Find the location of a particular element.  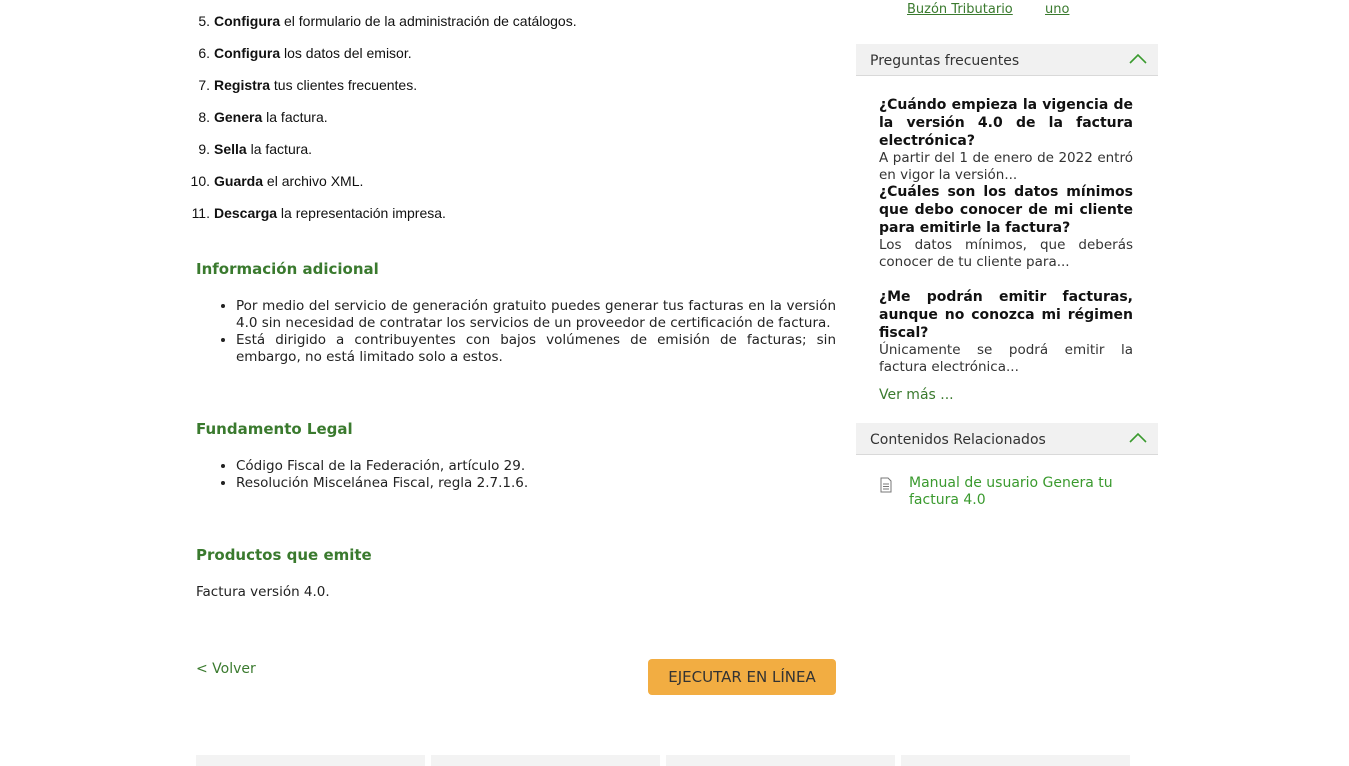

step-item: 11. Descarga la representación impresa. is located at coordinates (384, 220).